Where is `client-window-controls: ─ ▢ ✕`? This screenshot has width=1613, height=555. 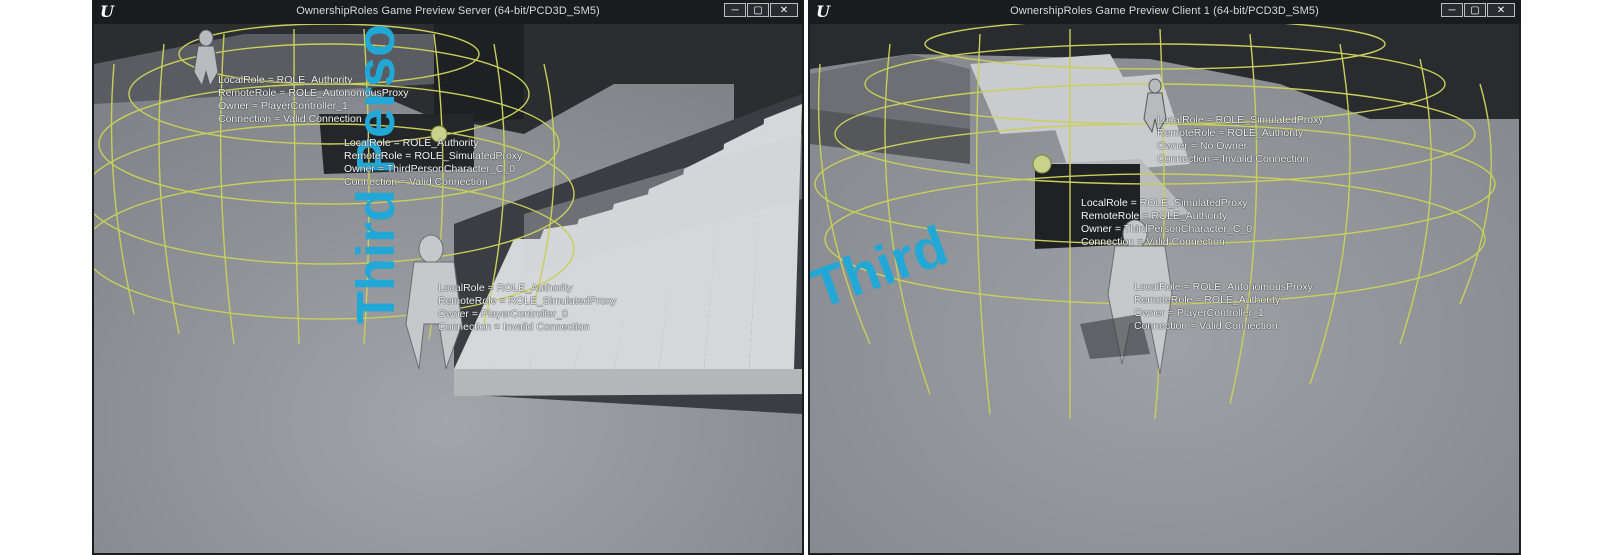 client-window-controls: ─ ▢ ✕ is located at coordinates (1478, 10).